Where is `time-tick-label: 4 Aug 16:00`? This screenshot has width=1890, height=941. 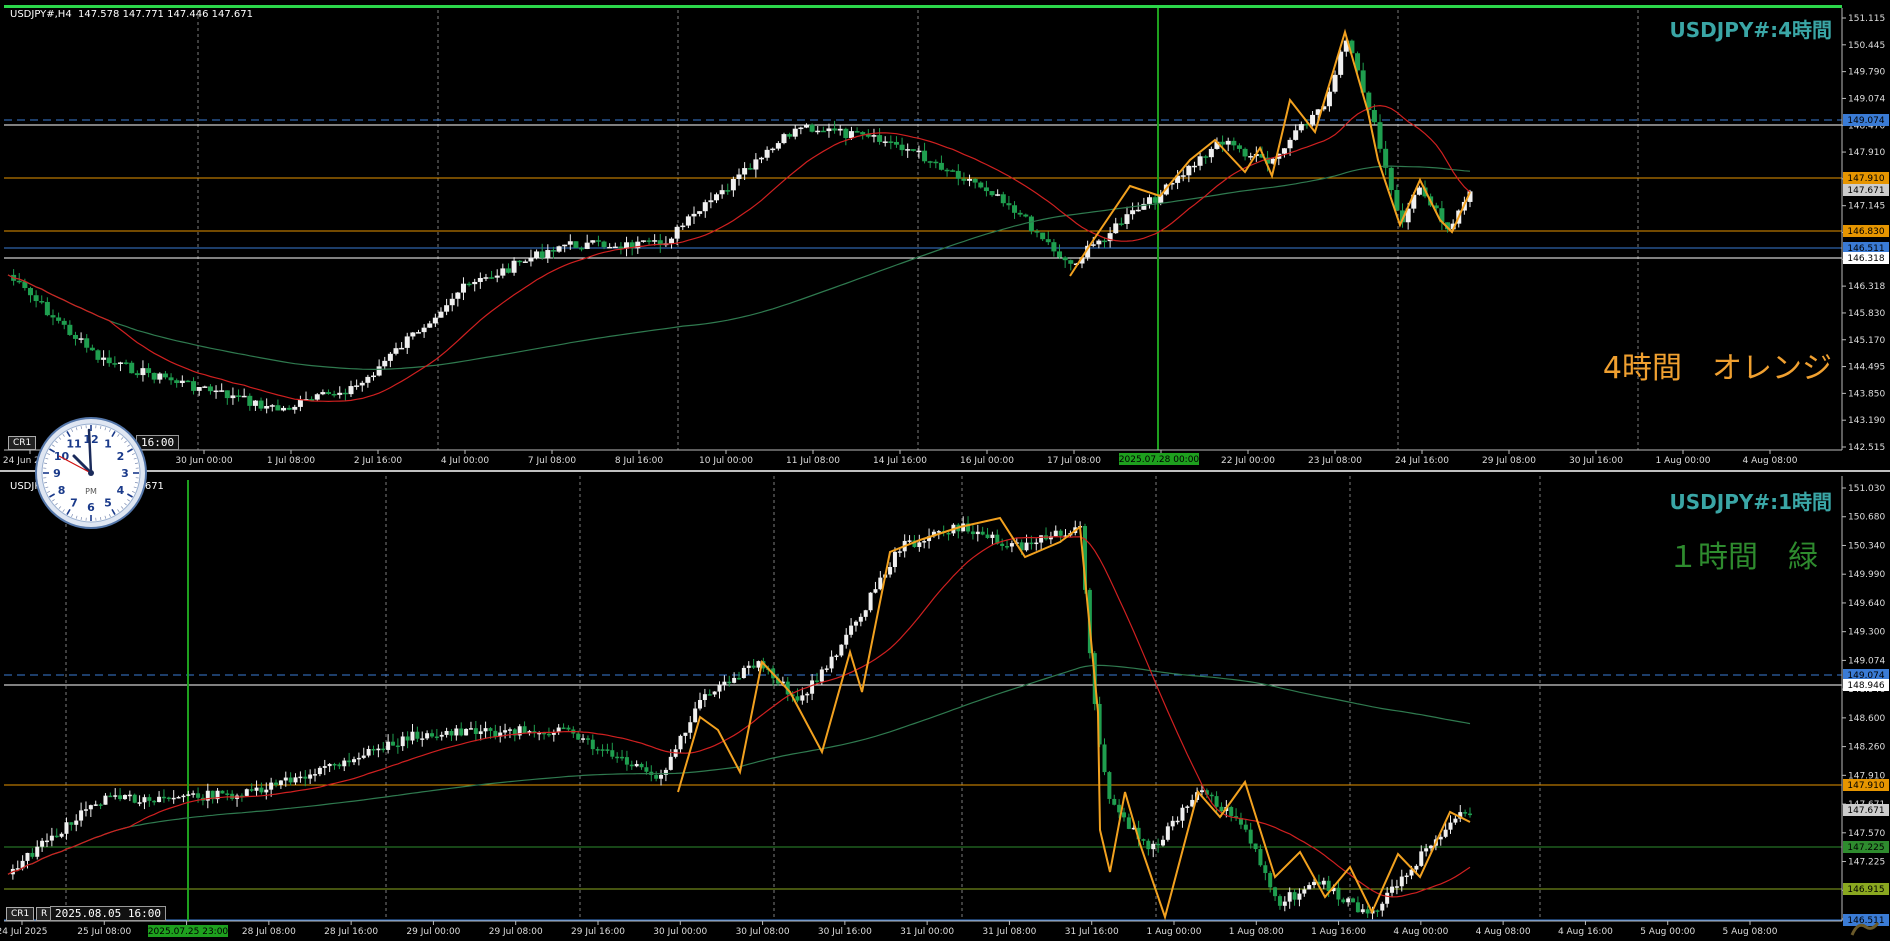 time-tick-label: 4 Aug 16:00 is located at coordinates (1585, 932).